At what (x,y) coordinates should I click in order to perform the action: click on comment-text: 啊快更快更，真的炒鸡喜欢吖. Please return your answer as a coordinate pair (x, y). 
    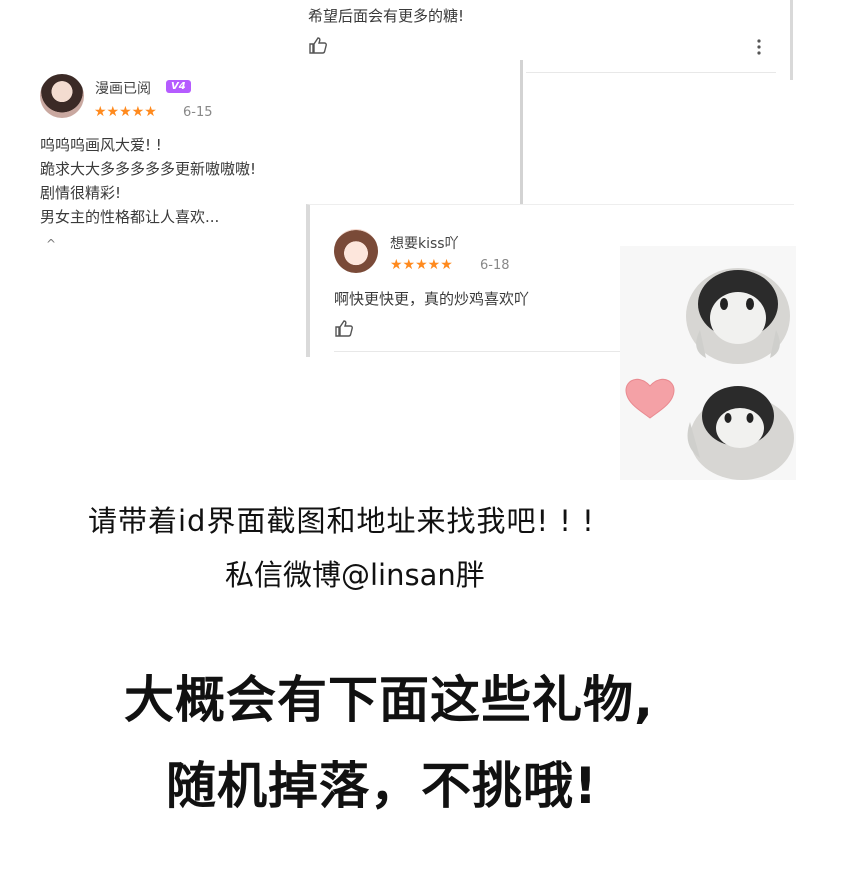
    Looking at the image, I should click on (432, 299).